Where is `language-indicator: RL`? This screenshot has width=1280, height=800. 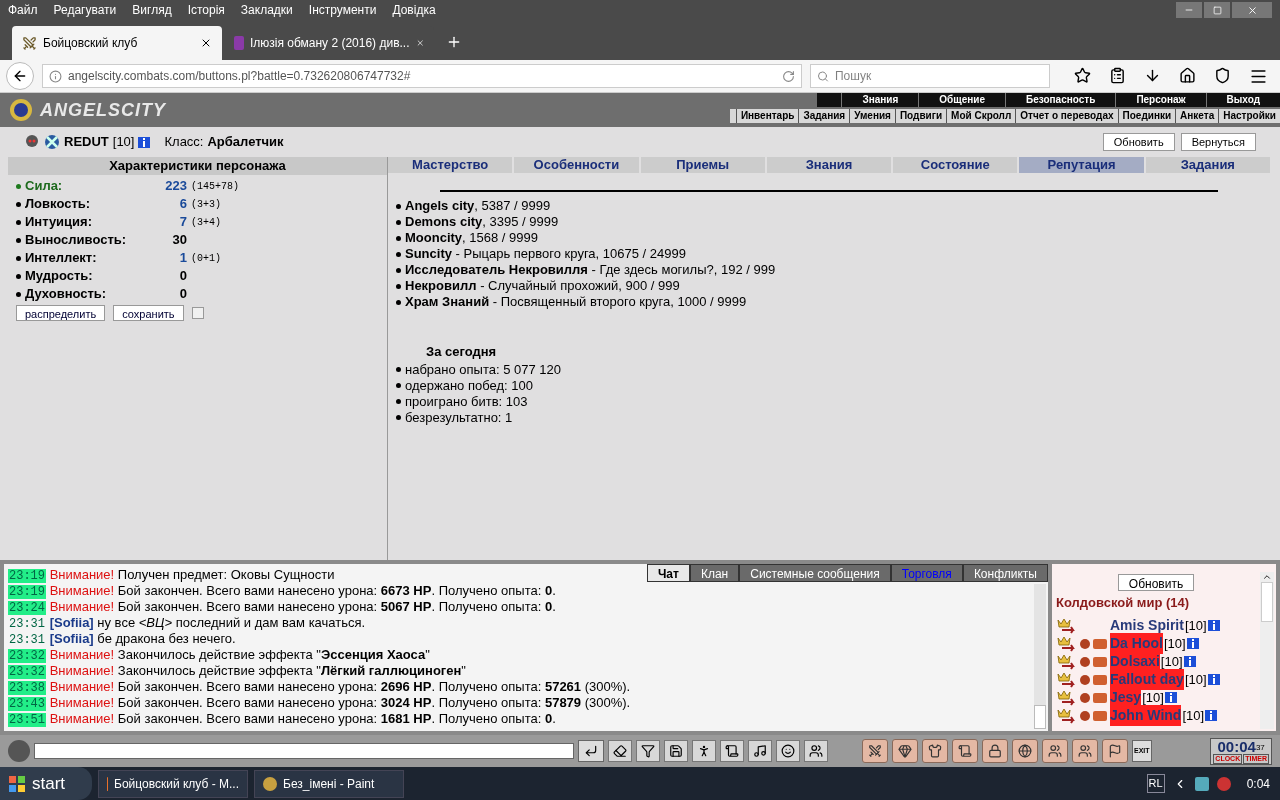
language-indicator: RL is located at coordinates (1155, 783).